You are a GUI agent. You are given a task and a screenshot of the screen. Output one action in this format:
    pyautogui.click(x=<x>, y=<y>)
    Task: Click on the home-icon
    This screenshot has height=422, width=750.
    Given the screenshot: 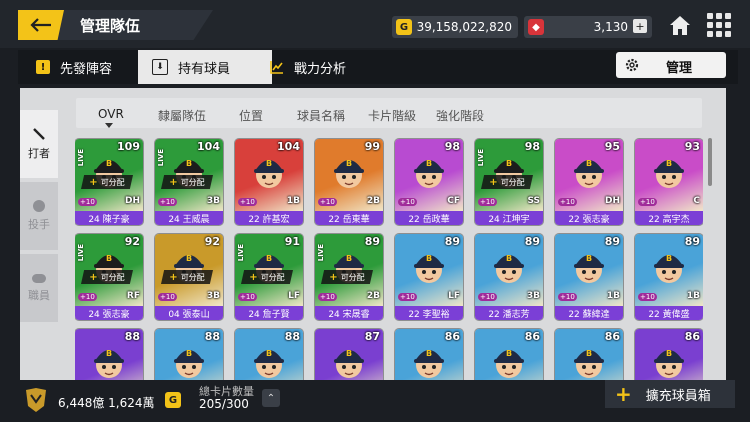 What is the action you would take?
    pyautogui.click(x=680, y=26)
    